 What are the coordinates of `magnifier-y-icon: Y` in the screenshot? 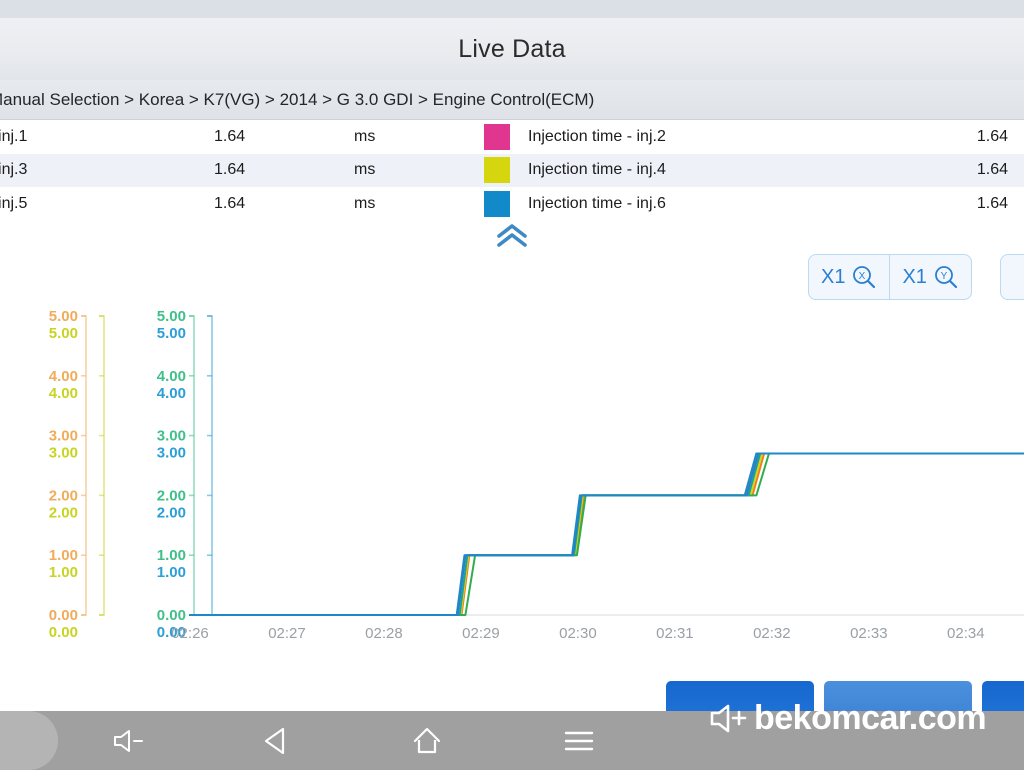 It's located at (946, 277).